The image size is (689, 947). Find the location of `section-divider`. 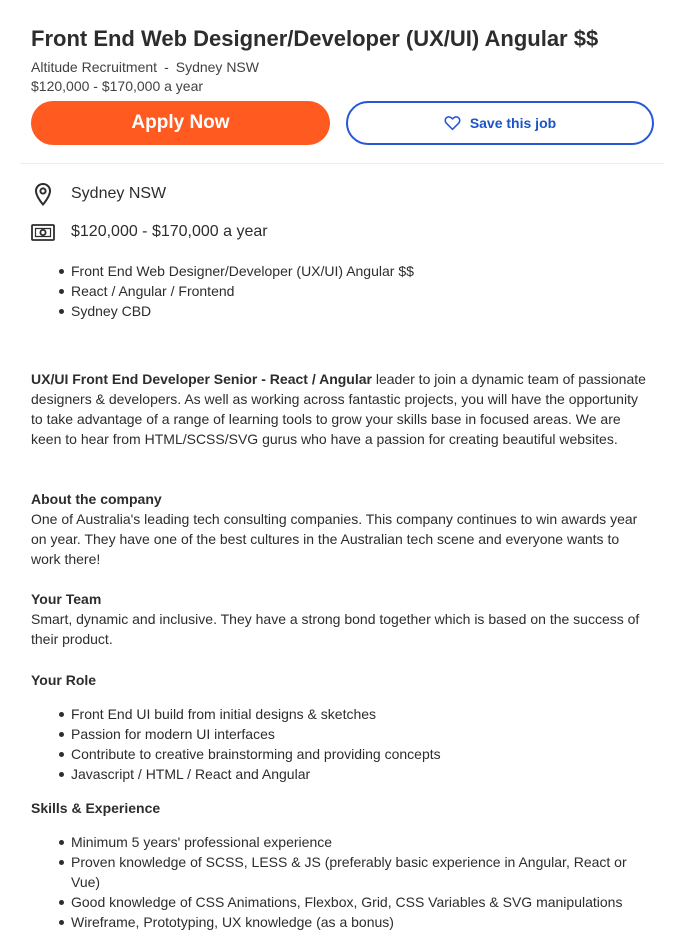

section-divider is located at coordinates (342, 163).